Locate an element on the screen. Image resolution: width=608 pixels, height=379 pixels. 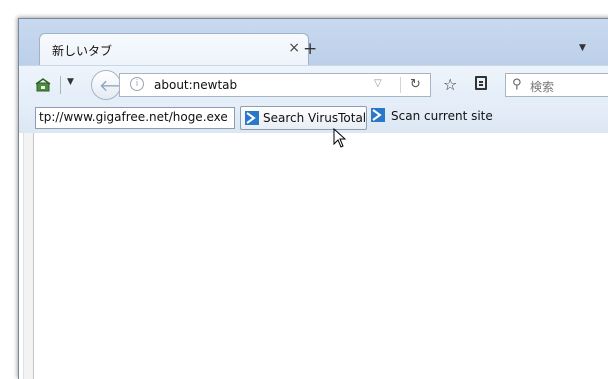
virustotal-url-input: tp://www.gigafree.net/hoge.exe is located at coordinates (135, 118).